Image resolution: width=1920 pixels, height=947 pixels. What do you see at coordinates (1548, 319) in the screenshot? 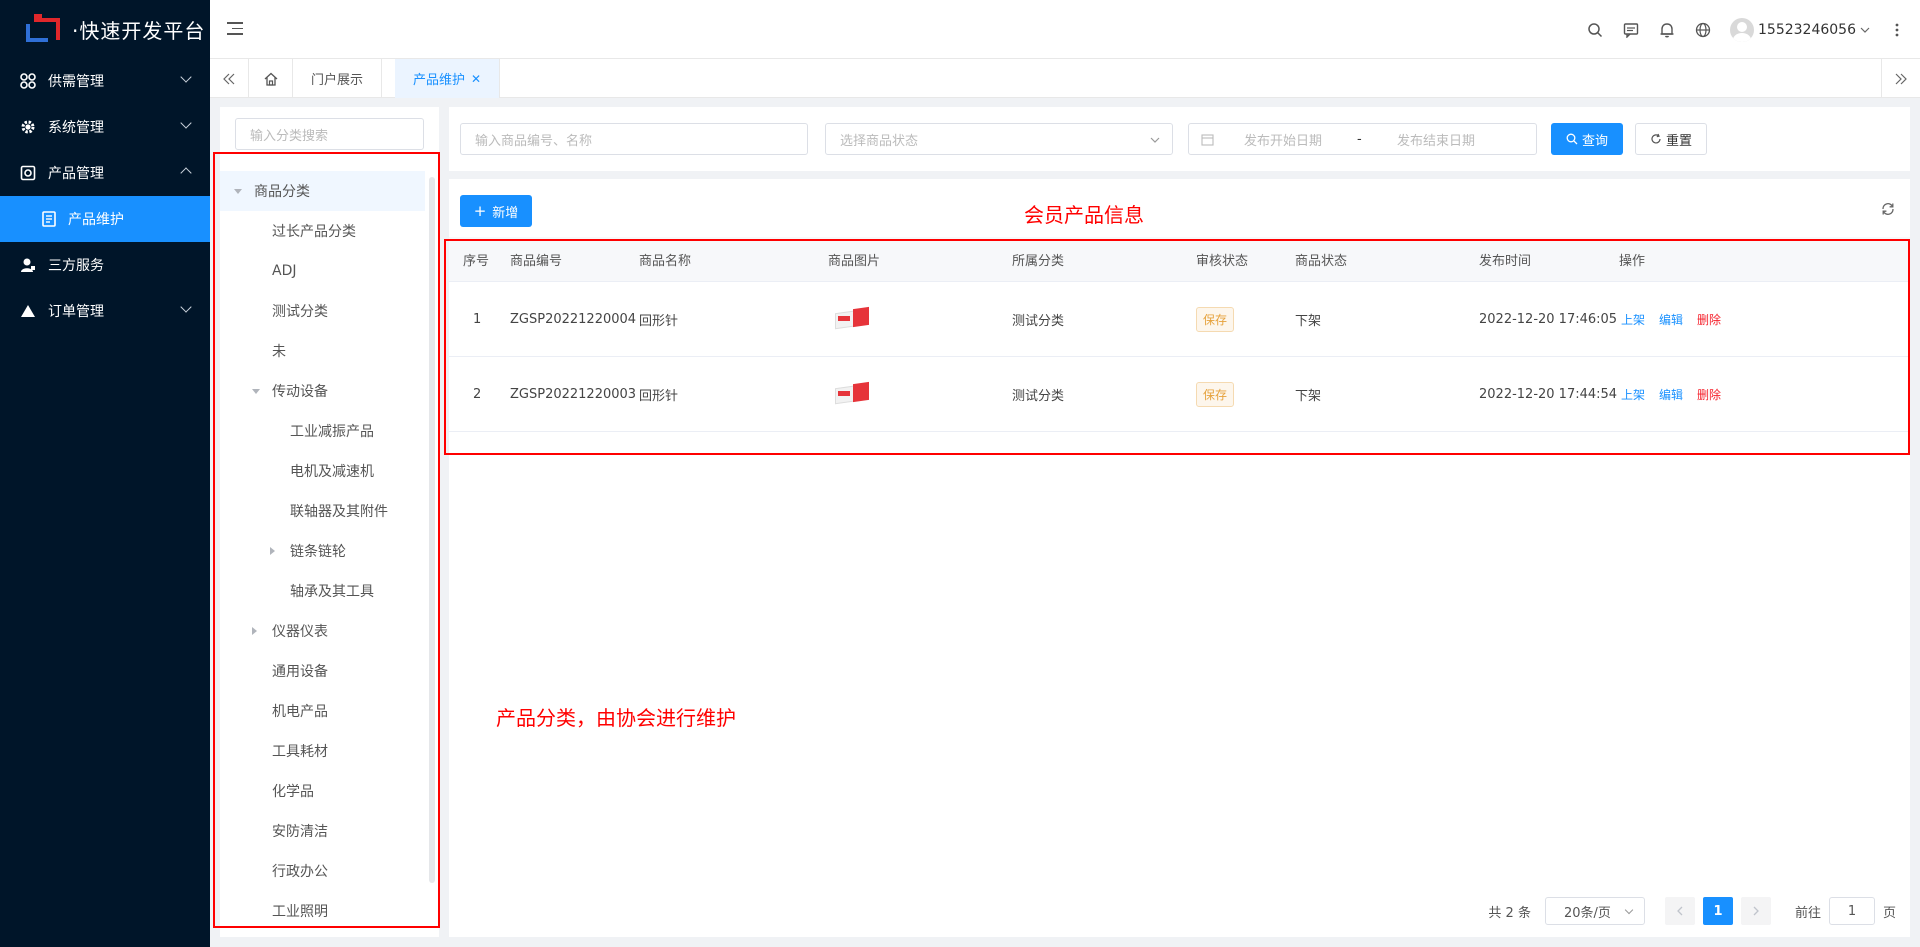
I see `publish-time: 2022-12-20 17:46:05` at bounding box center [1548, 319].